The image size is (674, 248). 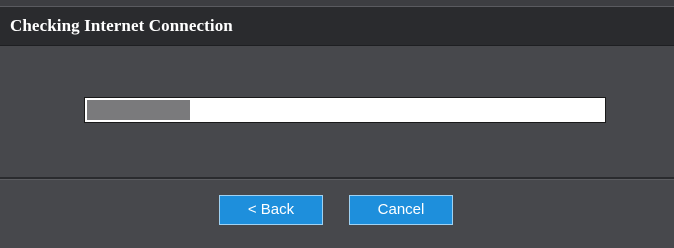 I want to click on dialog-title: Checking Internet Connection, so click(x=121, y=25).